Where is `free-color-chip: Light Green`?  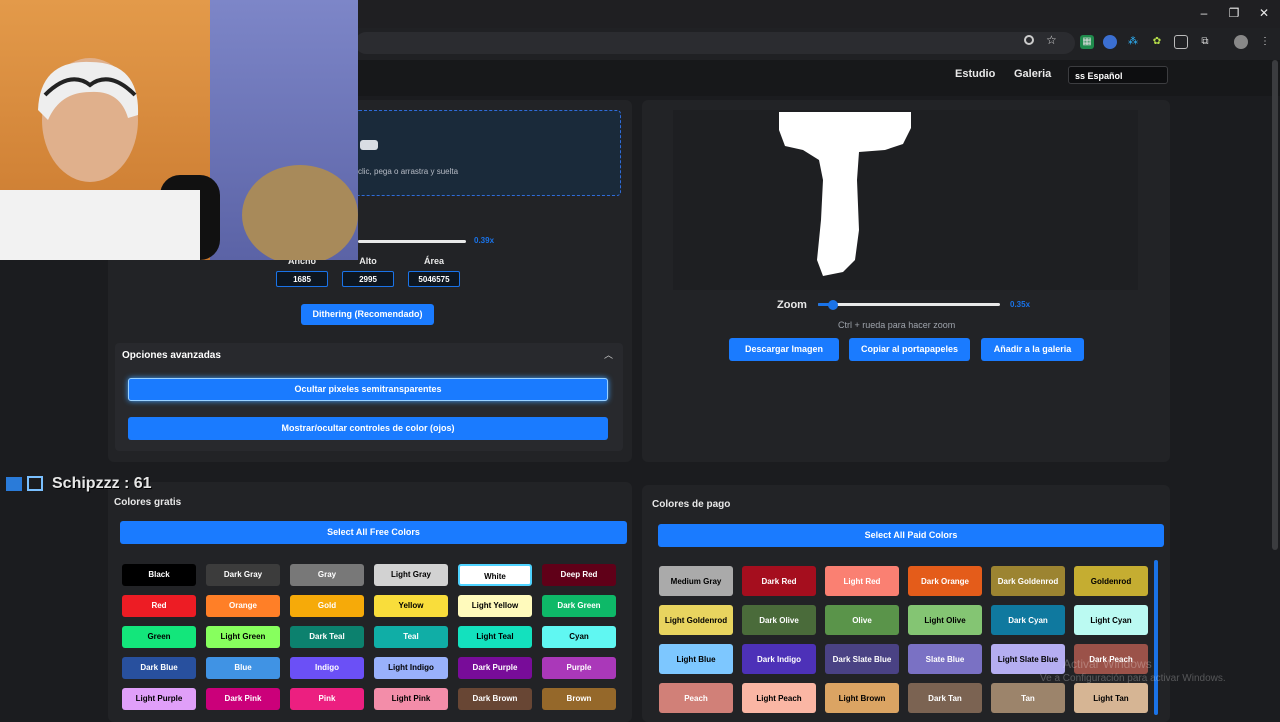
free-color-chip: Light Green is located at coordinates (243, 637).